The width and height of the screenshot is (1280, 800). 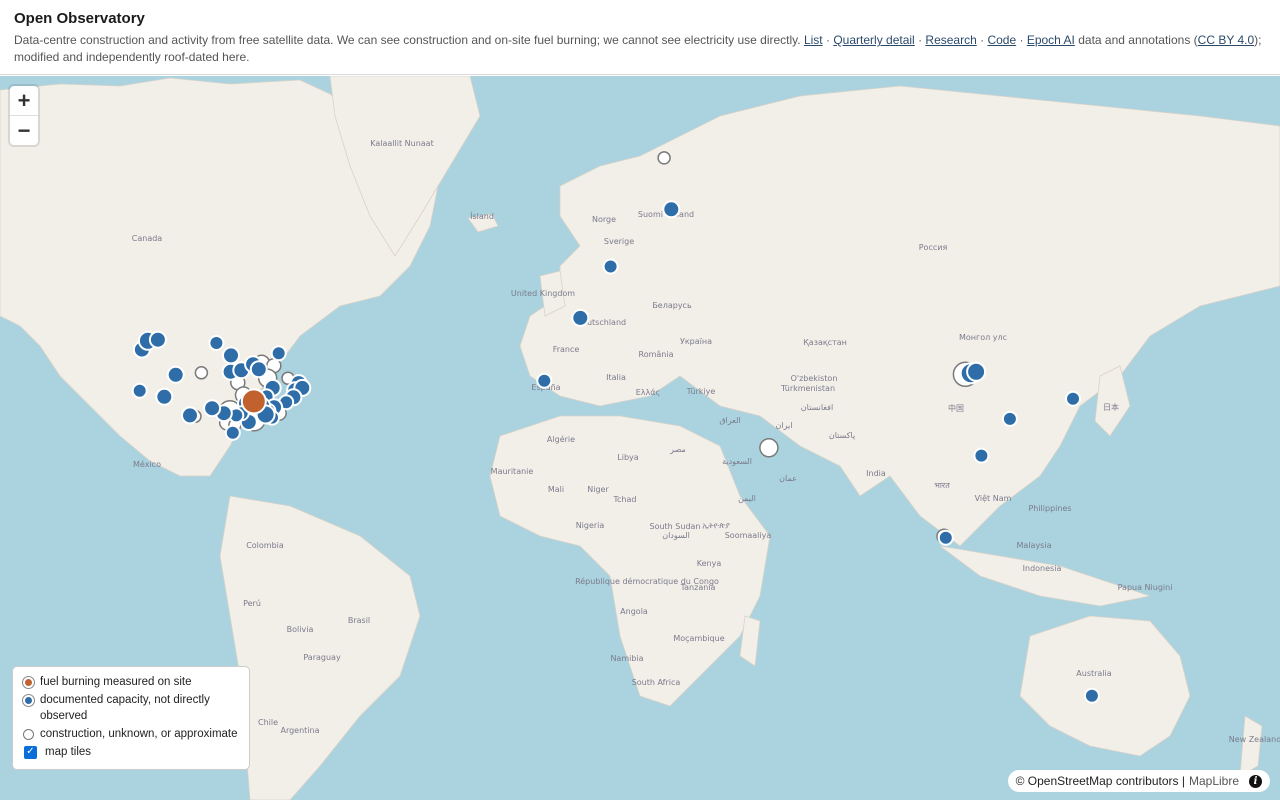 I want to click on place-label: Қазақстан, so click(x=825, y=342).